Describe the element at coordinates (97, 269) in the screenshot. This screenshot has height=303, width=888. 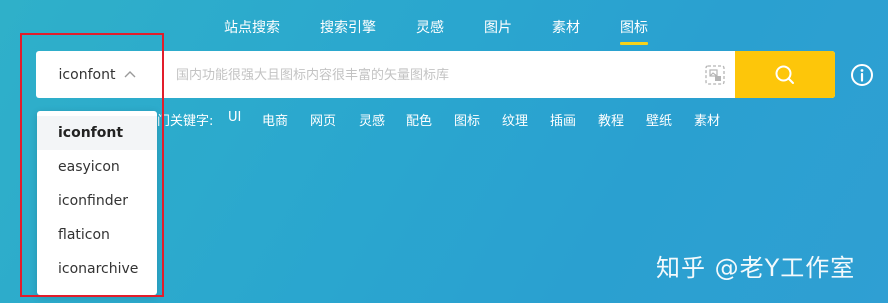
I see `dropdown-option-iconarchive: iconarchive` at that location.